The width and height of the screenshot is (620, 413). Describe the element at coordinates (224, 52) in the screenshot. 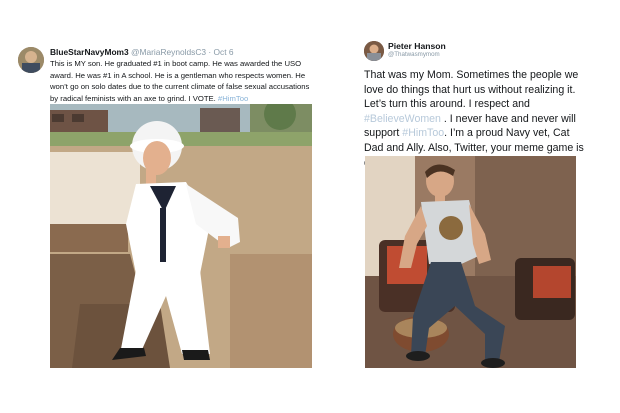

I see `tweet-date: Oct 6` at that location.